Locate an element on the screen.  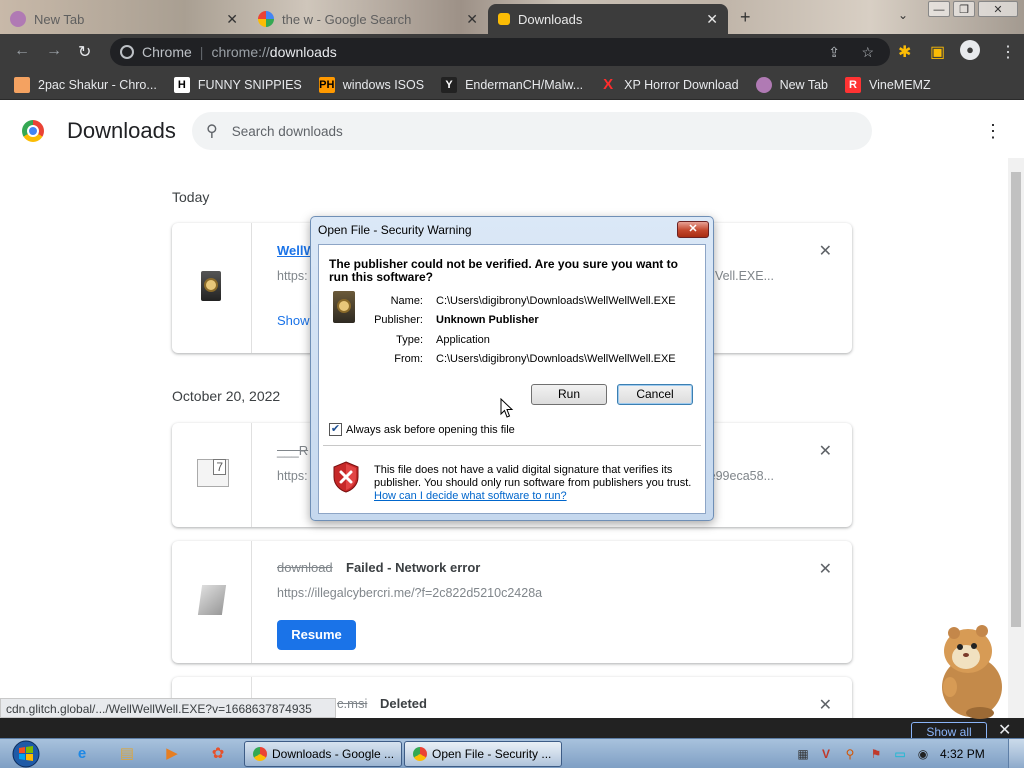
generic-file-icon: 7 is located at coordinates (213, 473).